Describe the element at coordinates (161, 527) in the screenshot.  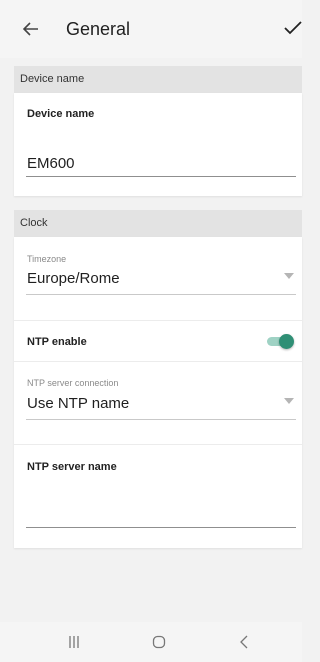
I see `ntp-server-name-underline` at that location.